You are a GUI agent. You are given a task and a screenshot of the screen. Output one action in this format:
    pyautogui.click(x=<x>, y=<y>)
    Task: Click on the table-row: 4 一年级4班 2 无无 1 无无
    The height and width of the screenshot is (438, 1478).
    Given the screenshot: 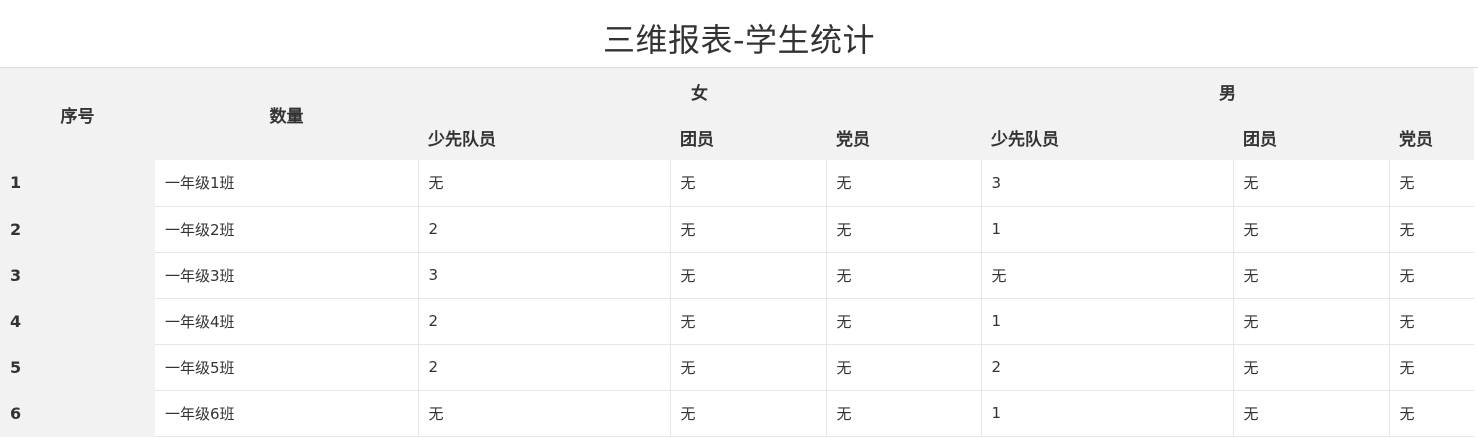 What is the action you would take?
    pyautogui.click(x=737, y=321)
    